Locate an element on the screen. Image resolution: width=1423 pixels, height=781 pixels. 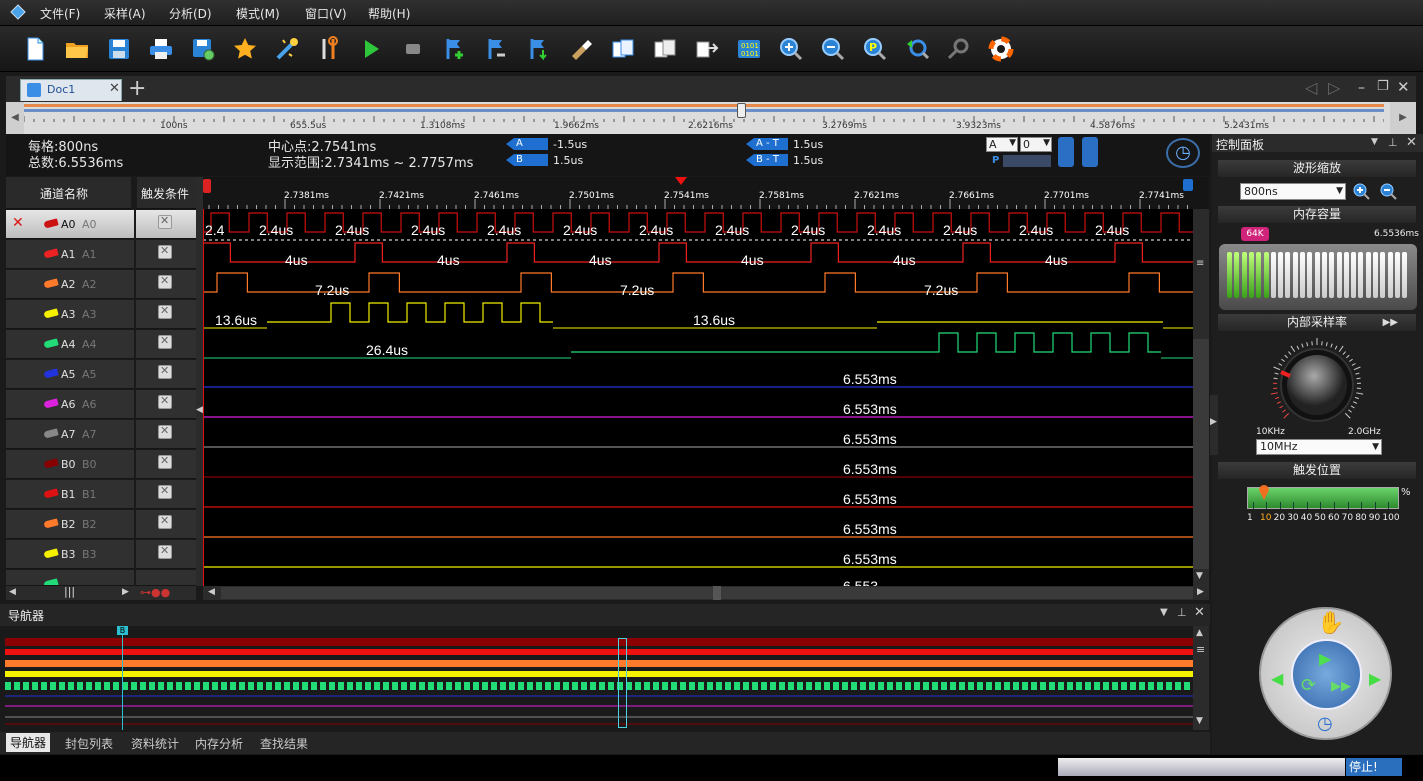
close-window-icon: ✕ is located at coordinates (1403, 87).